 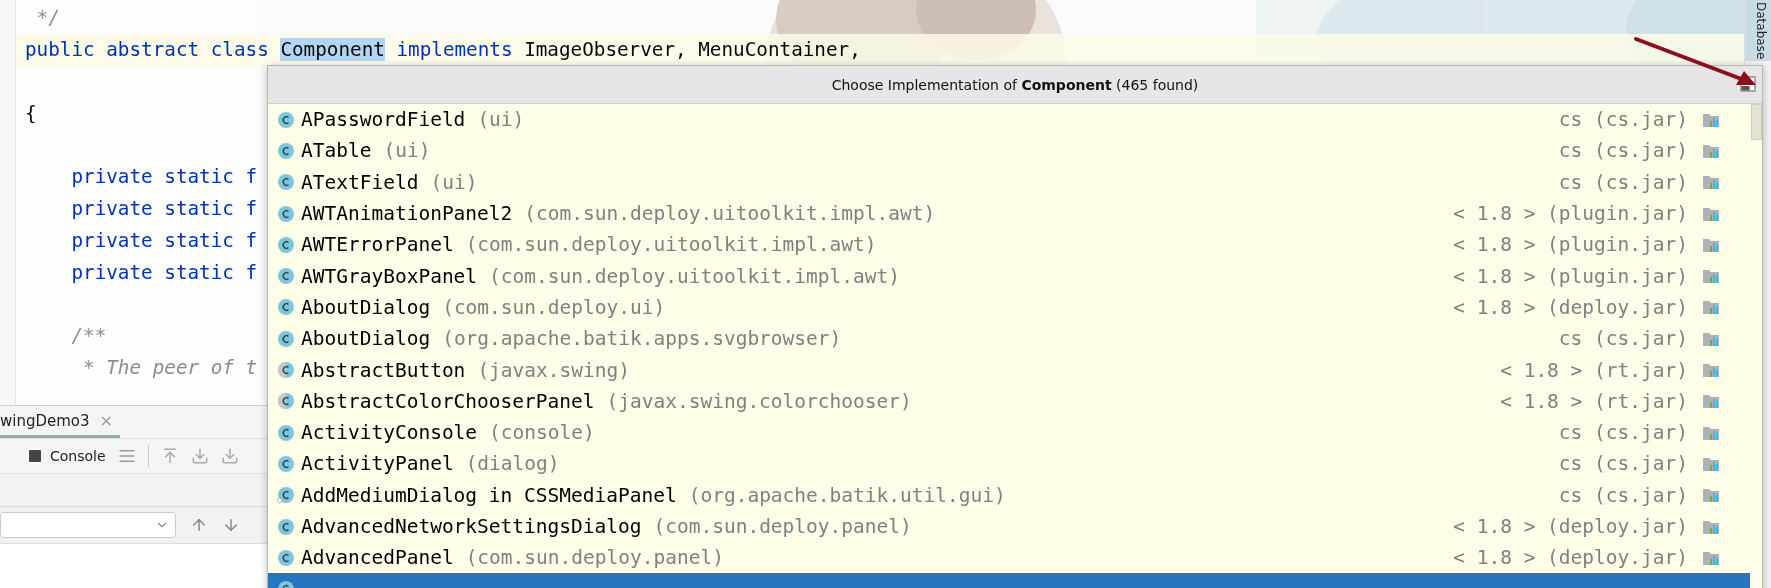 What do you see at coordinates (1009, 339) in the screenshot?
I see `implementation-item: AboutDialog (org.apache.batik.apps.svgbrowser) cs (cs.jar)` at bounding box center [1009, 339].